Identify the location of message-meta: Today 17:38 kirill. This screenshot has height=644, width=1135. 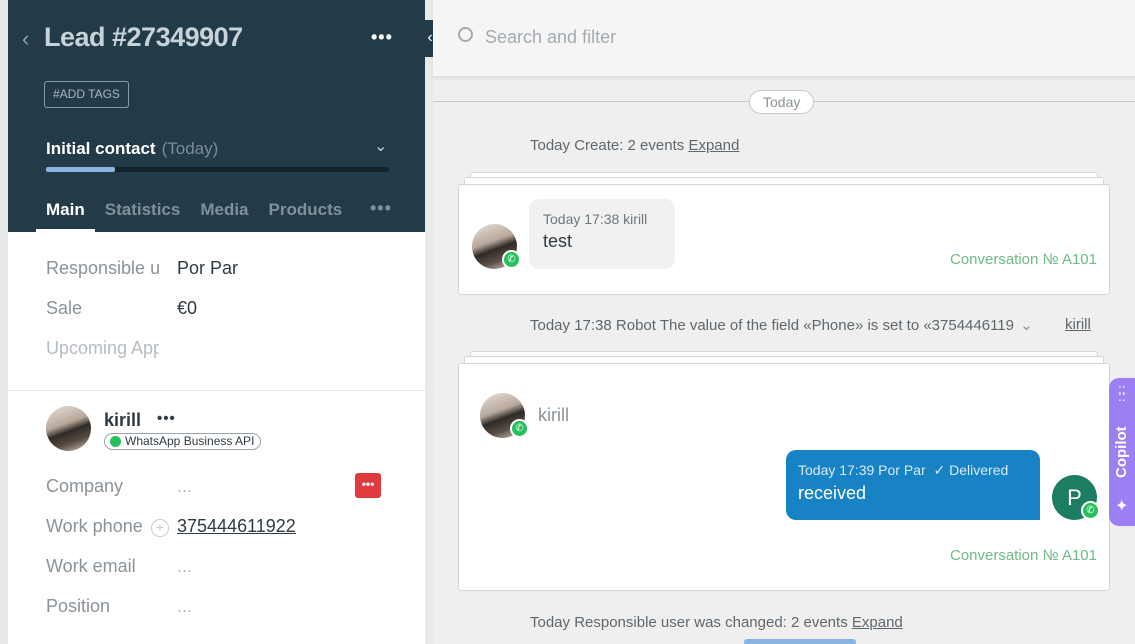
(595, 219).